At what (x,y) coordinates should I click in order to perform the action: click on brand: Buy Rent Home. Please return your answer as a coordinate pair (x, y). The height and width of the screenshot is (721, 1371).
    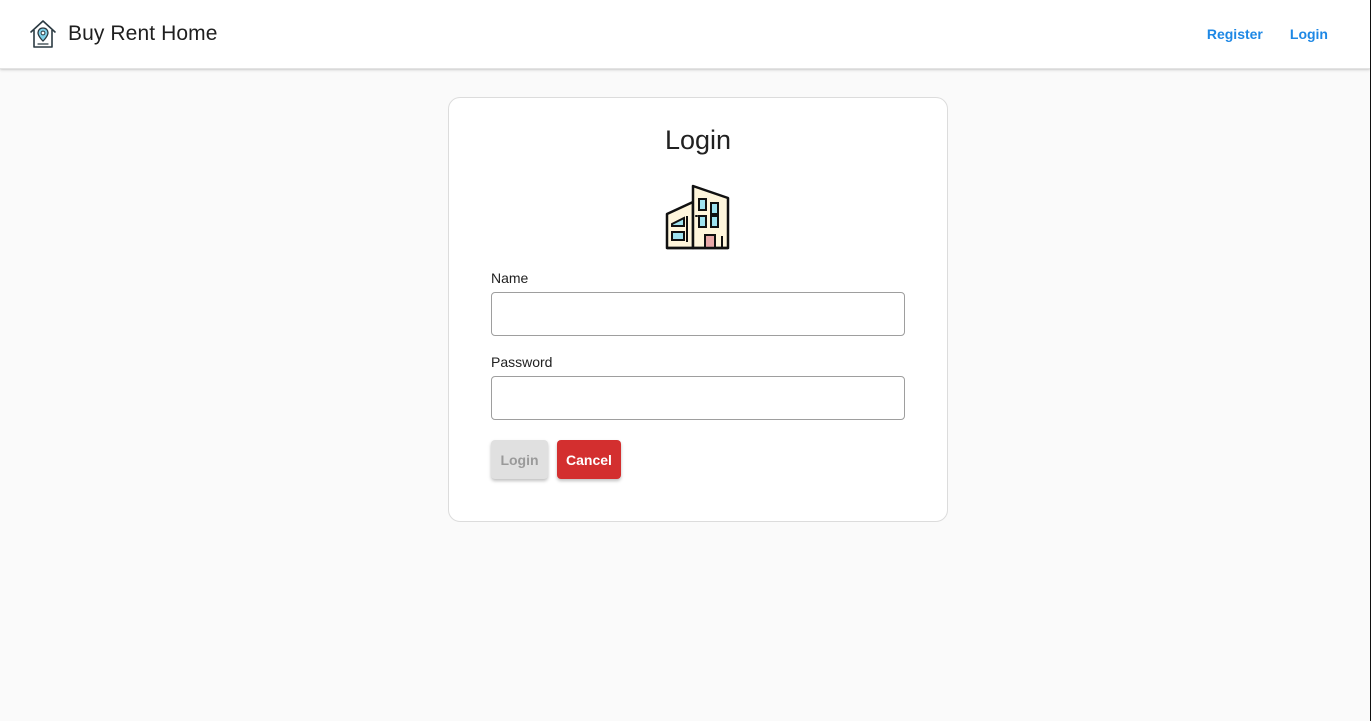
    Looking at the image, I should click on (123, 34).